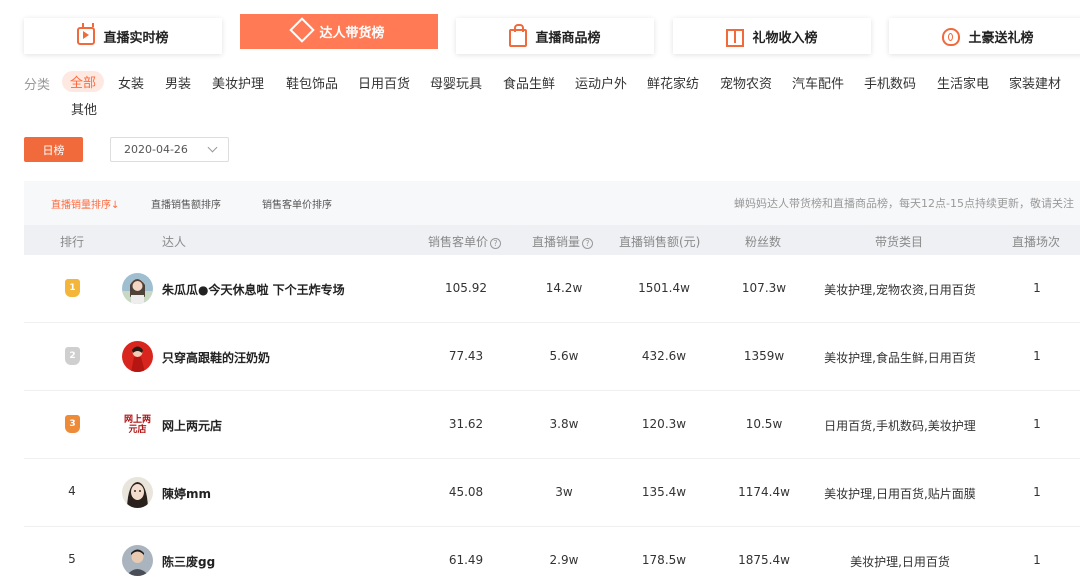 The height and width of the screenshot is (584, 1080). Describe the element at coordinates (384, 82) in the screenshot. I see `category-item: 日用百货` at that location.